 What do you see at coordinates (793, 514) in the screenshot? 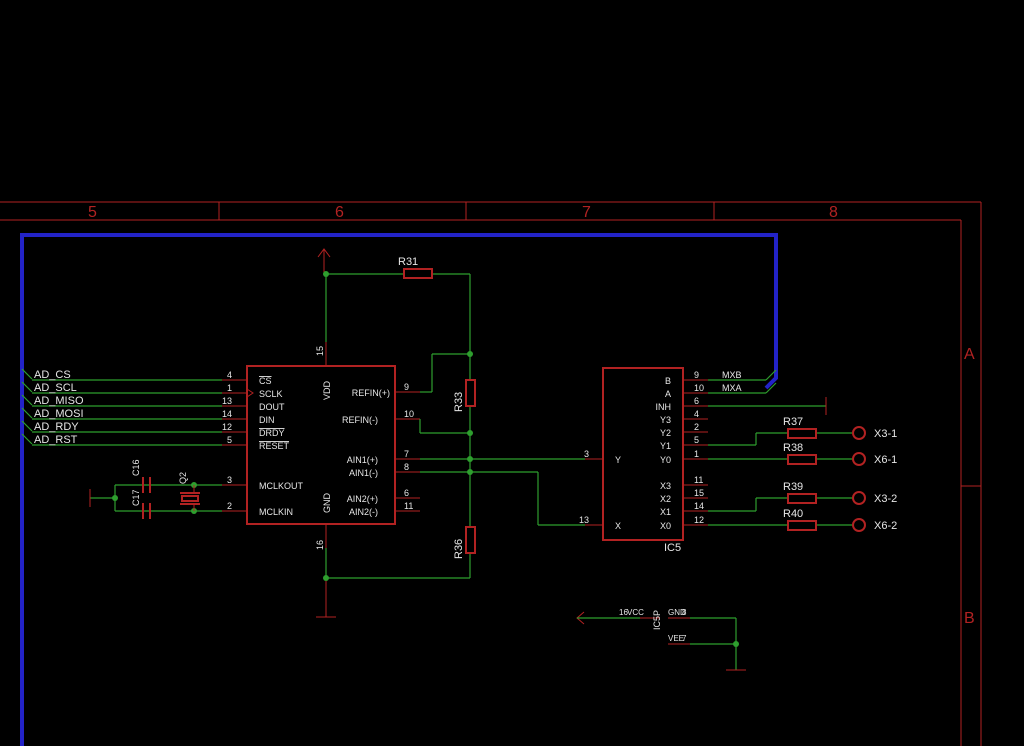
I see `resistor-label: R40` at bounding box center [793, 514].